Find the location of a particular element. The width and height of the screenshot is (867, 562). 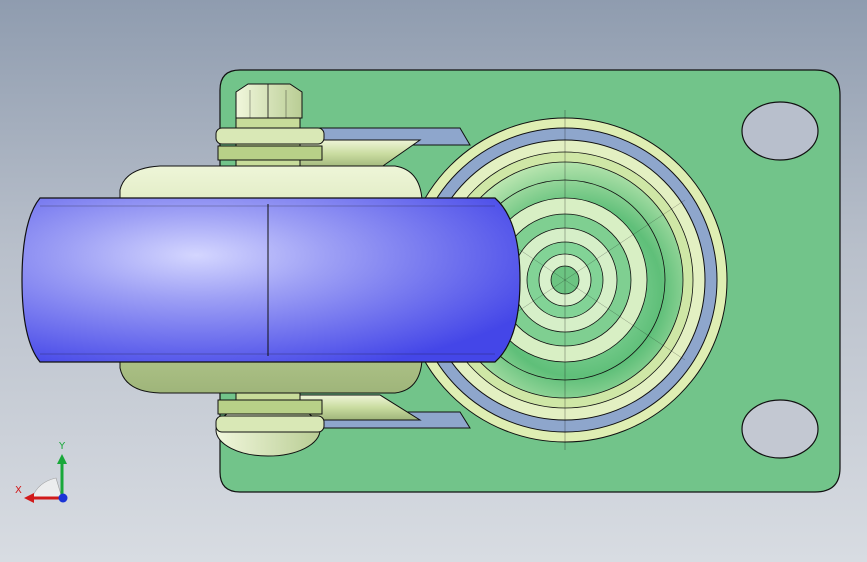

spacer-bottom is located at coordinates (270, 407).